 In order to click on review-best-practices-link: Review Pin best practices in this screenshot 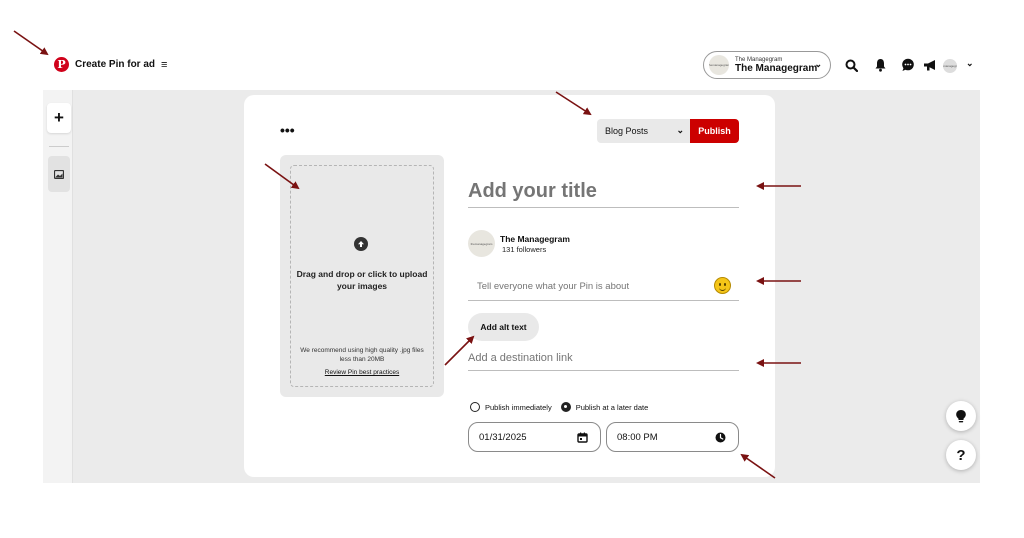, I will do `click(362, 372)`.